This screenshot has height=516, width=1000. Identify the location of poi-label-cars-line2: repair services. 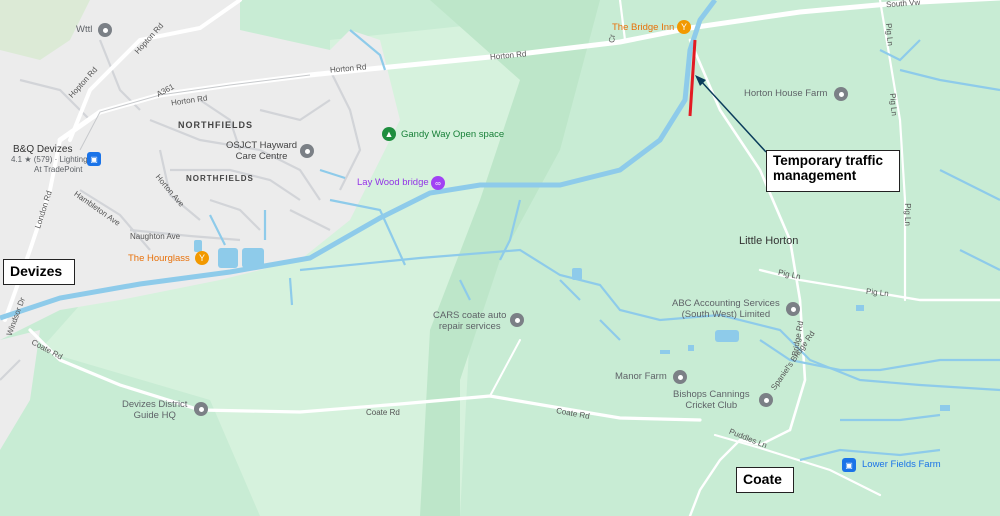
(469, 326).